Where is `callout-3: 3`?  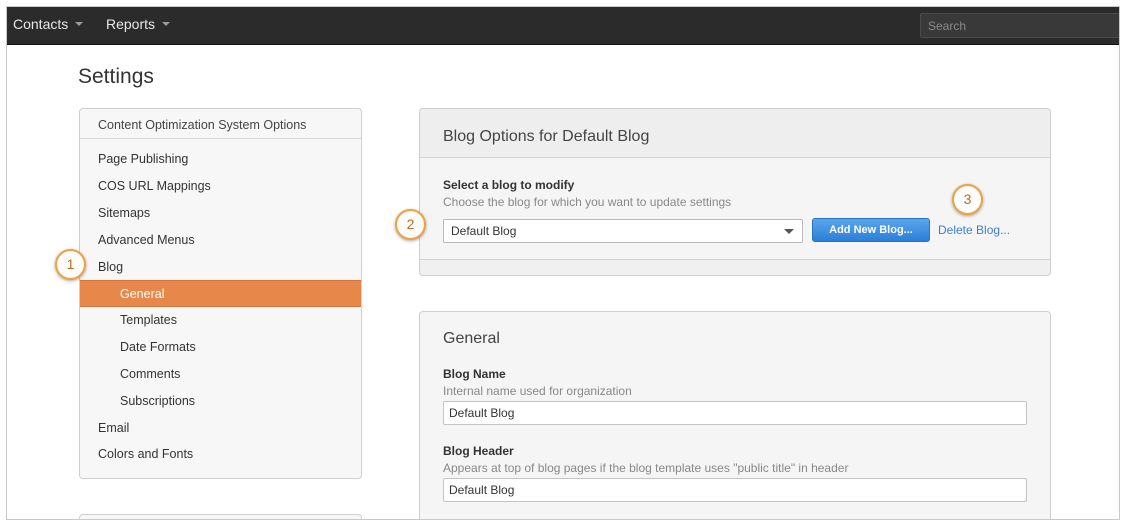
callout-3: 3 is located at coordinates (967, 199).